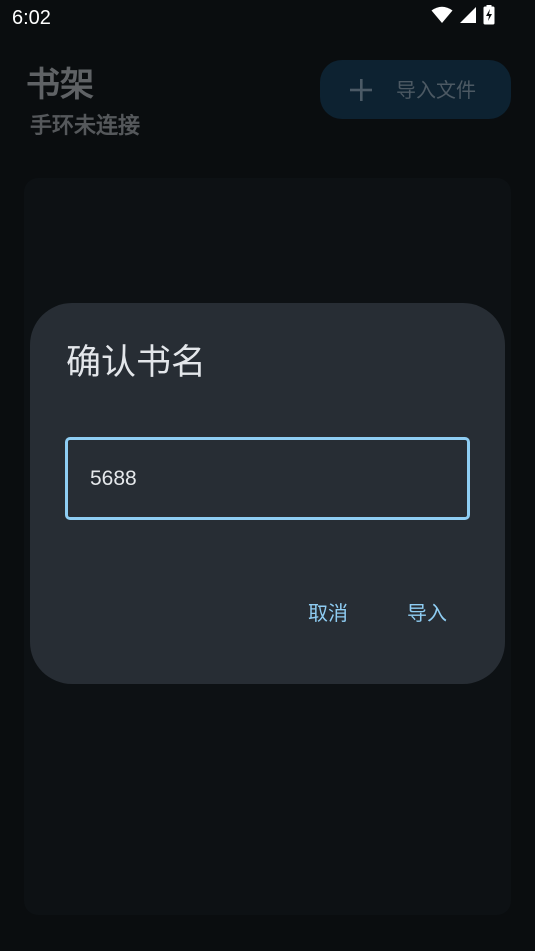 This screenshot has width=535, height=951. Describe the element at coordinates (136, 363) in the screenshot. I see `dialog-title: 确认书名` at that location.